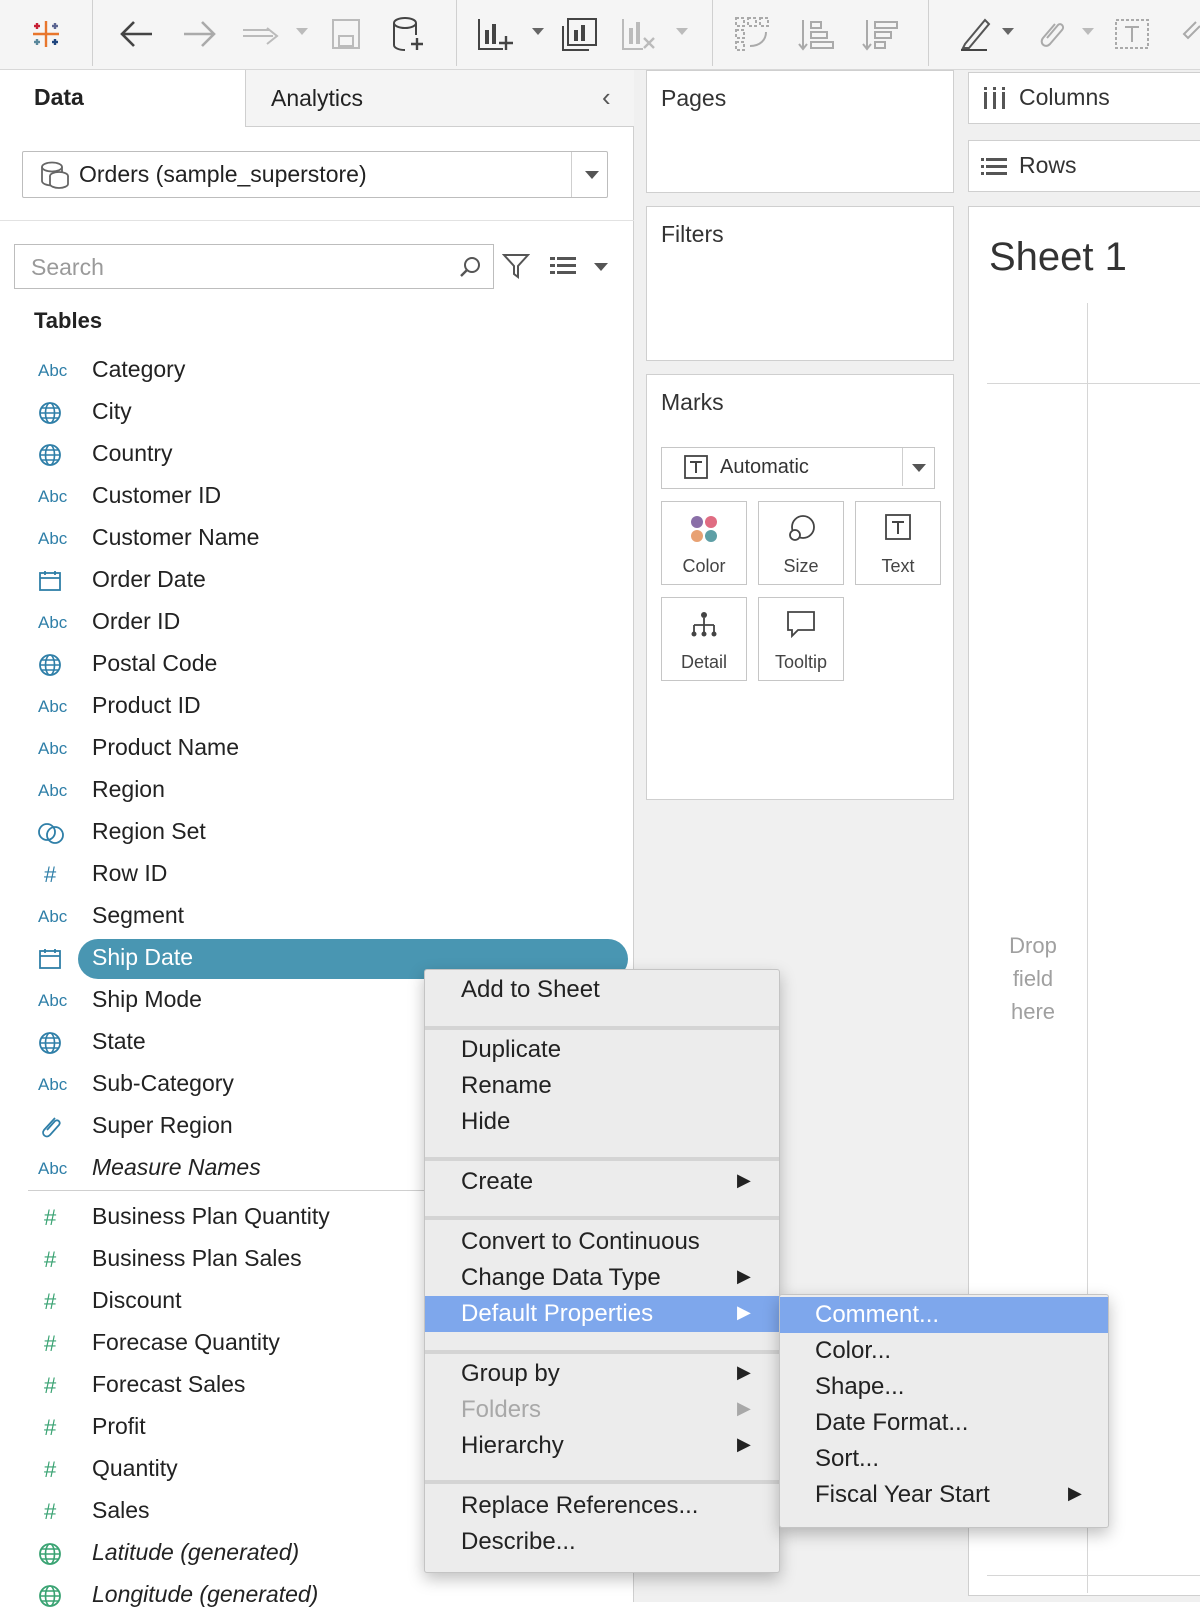 This screenshot has height=1617, width=1200. Describe the element at coordinates (155, 663) in the screenshot. I see `field-name: Postal Code` at that location.